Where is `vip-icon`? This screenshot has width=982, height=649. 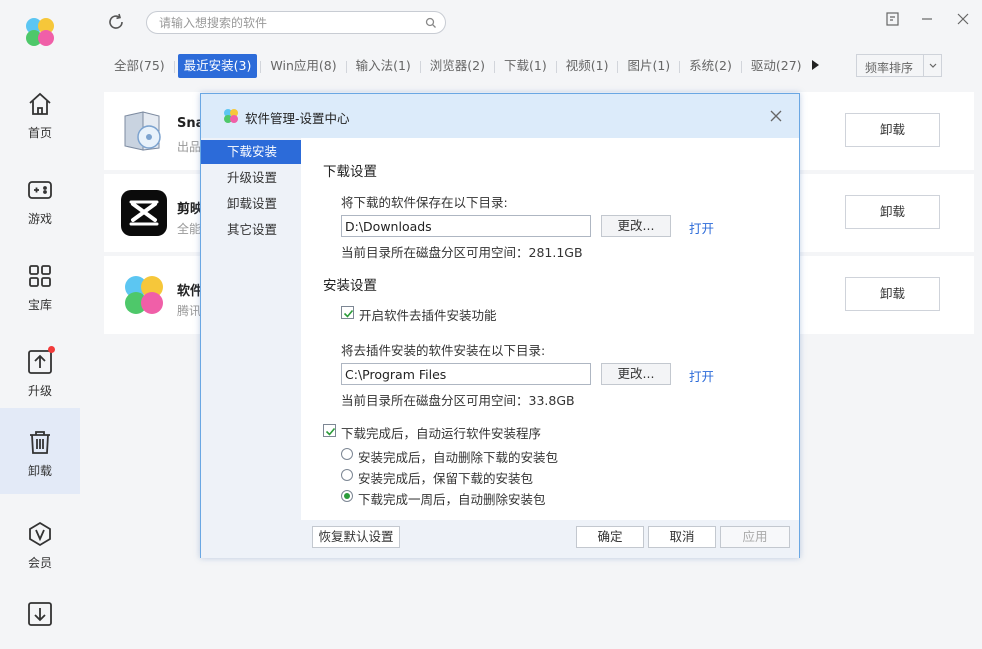
vip-icon is located at coordinates (40, 534).